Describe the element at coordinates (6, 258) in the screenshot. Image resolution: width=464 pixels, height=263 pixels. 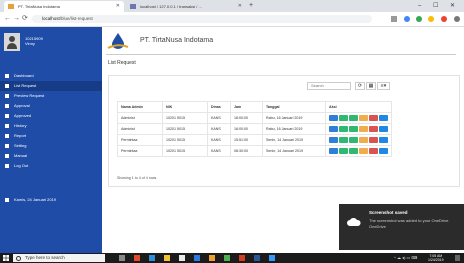
I see `windows-start-icon` at that location.